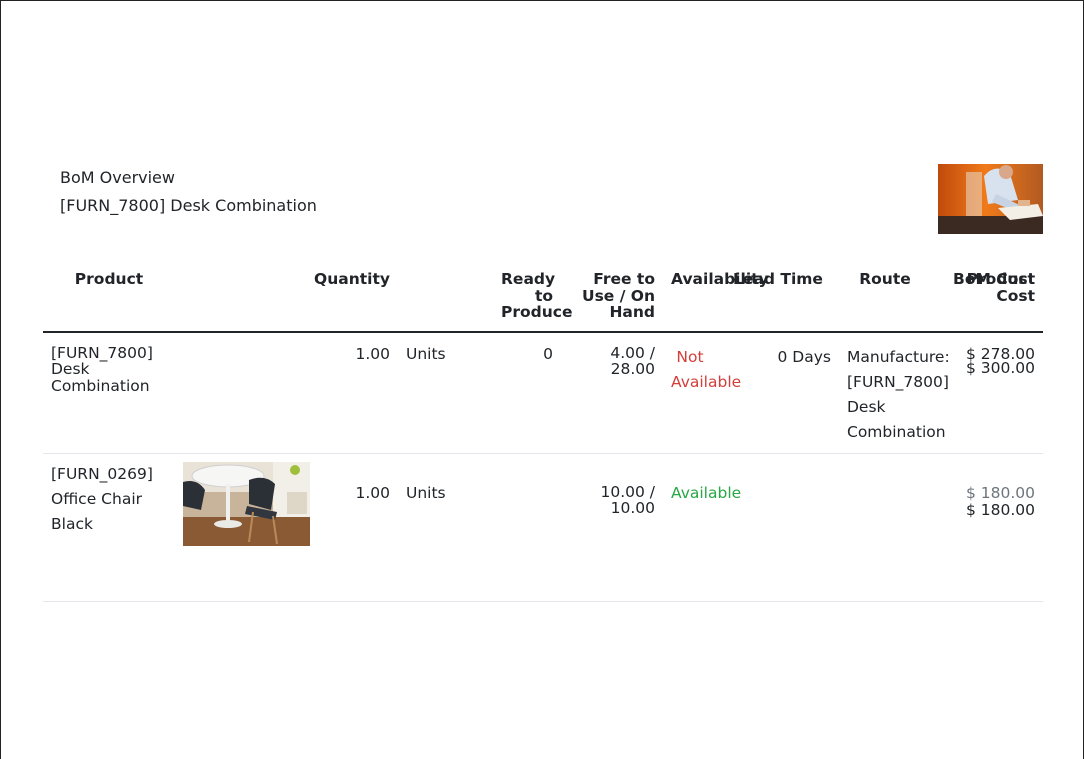 This screenshot has height=759, width=1084. Describe the element at coordinates (885, 300) in the screenshot. I see `col-header-route: Route` at that location.